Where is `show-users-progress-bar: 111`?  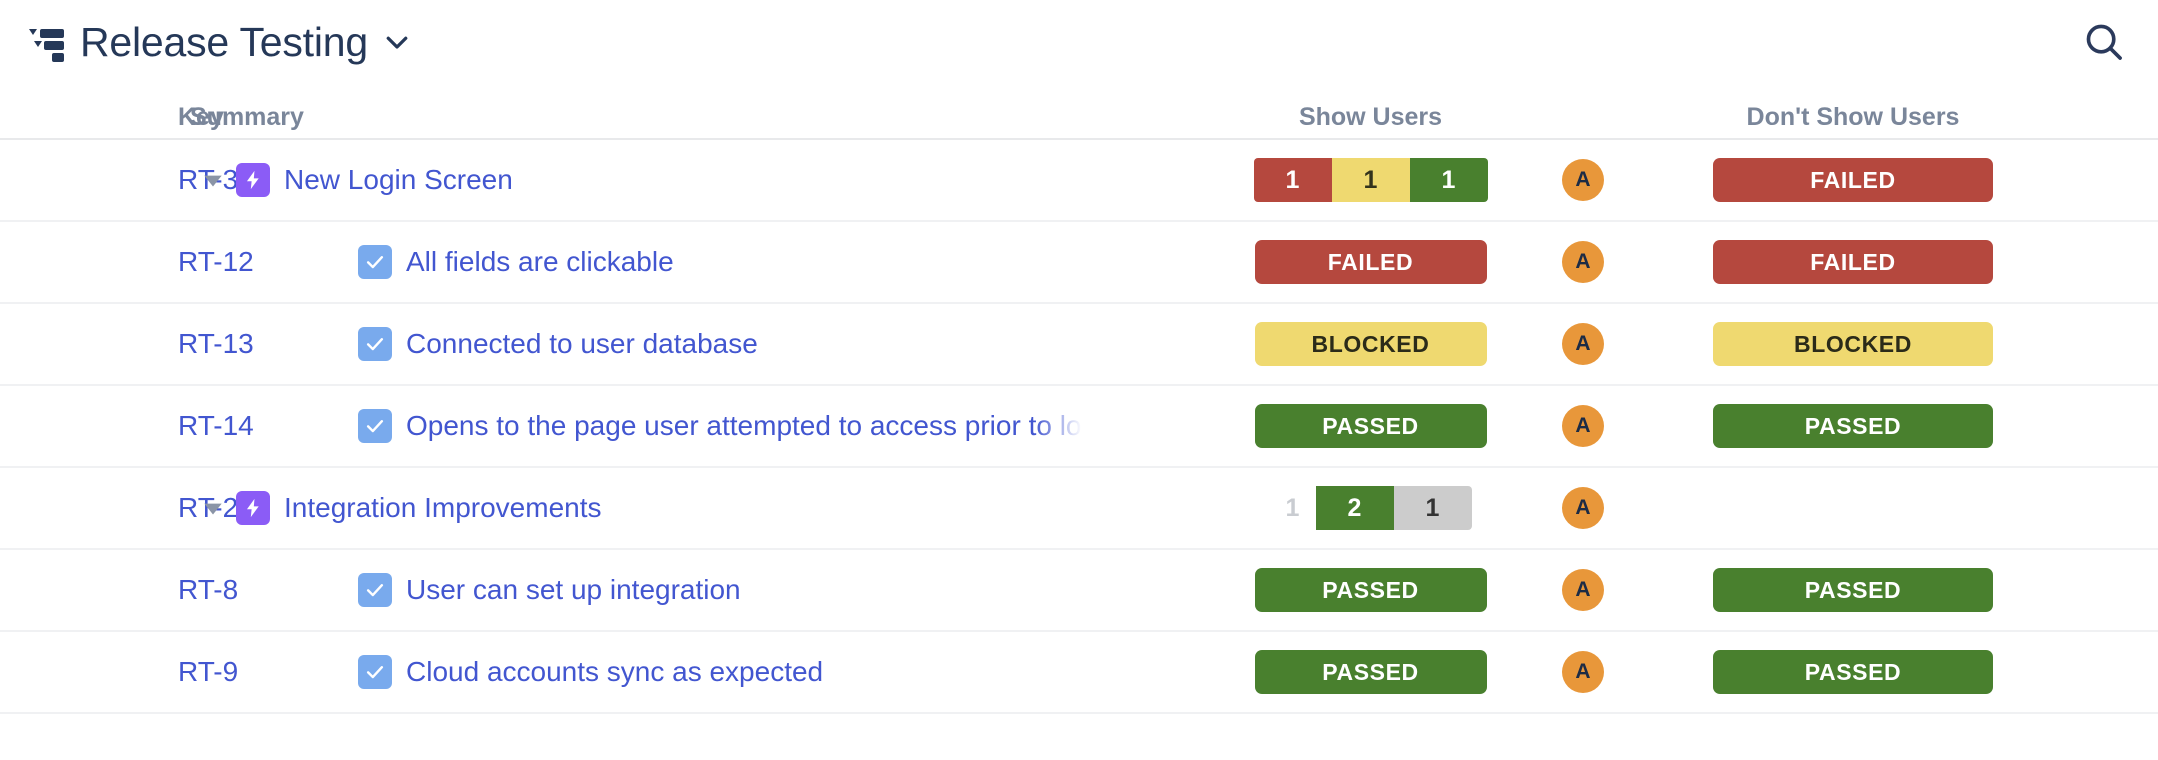
show-users-progress-bar: 111 is located at coordinates (1370, 180).